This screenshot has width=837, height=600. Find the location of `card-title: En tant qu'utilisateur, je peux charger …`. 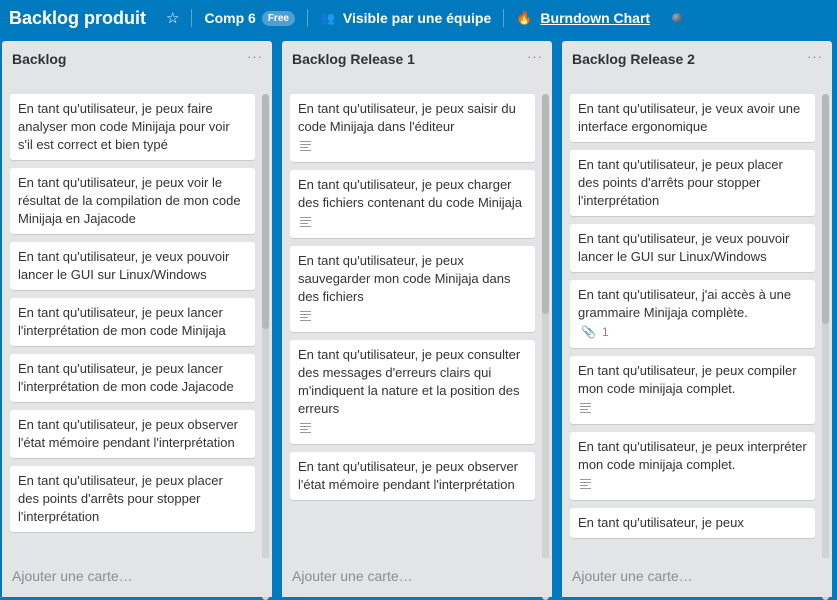

card-title: En tant qu'utilisateur, je peux charger … is located at coordinates (410, 193).